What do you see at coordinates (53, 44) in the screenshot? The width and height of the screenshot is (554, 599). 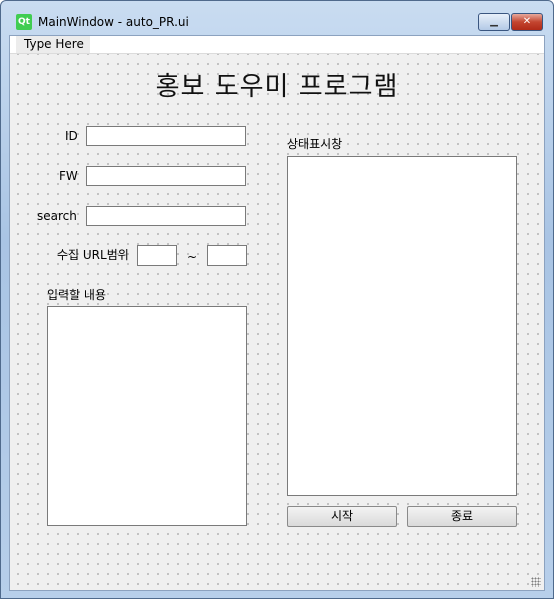 I see `menu-type-here: Type Here` at bounding box center [53, 44].